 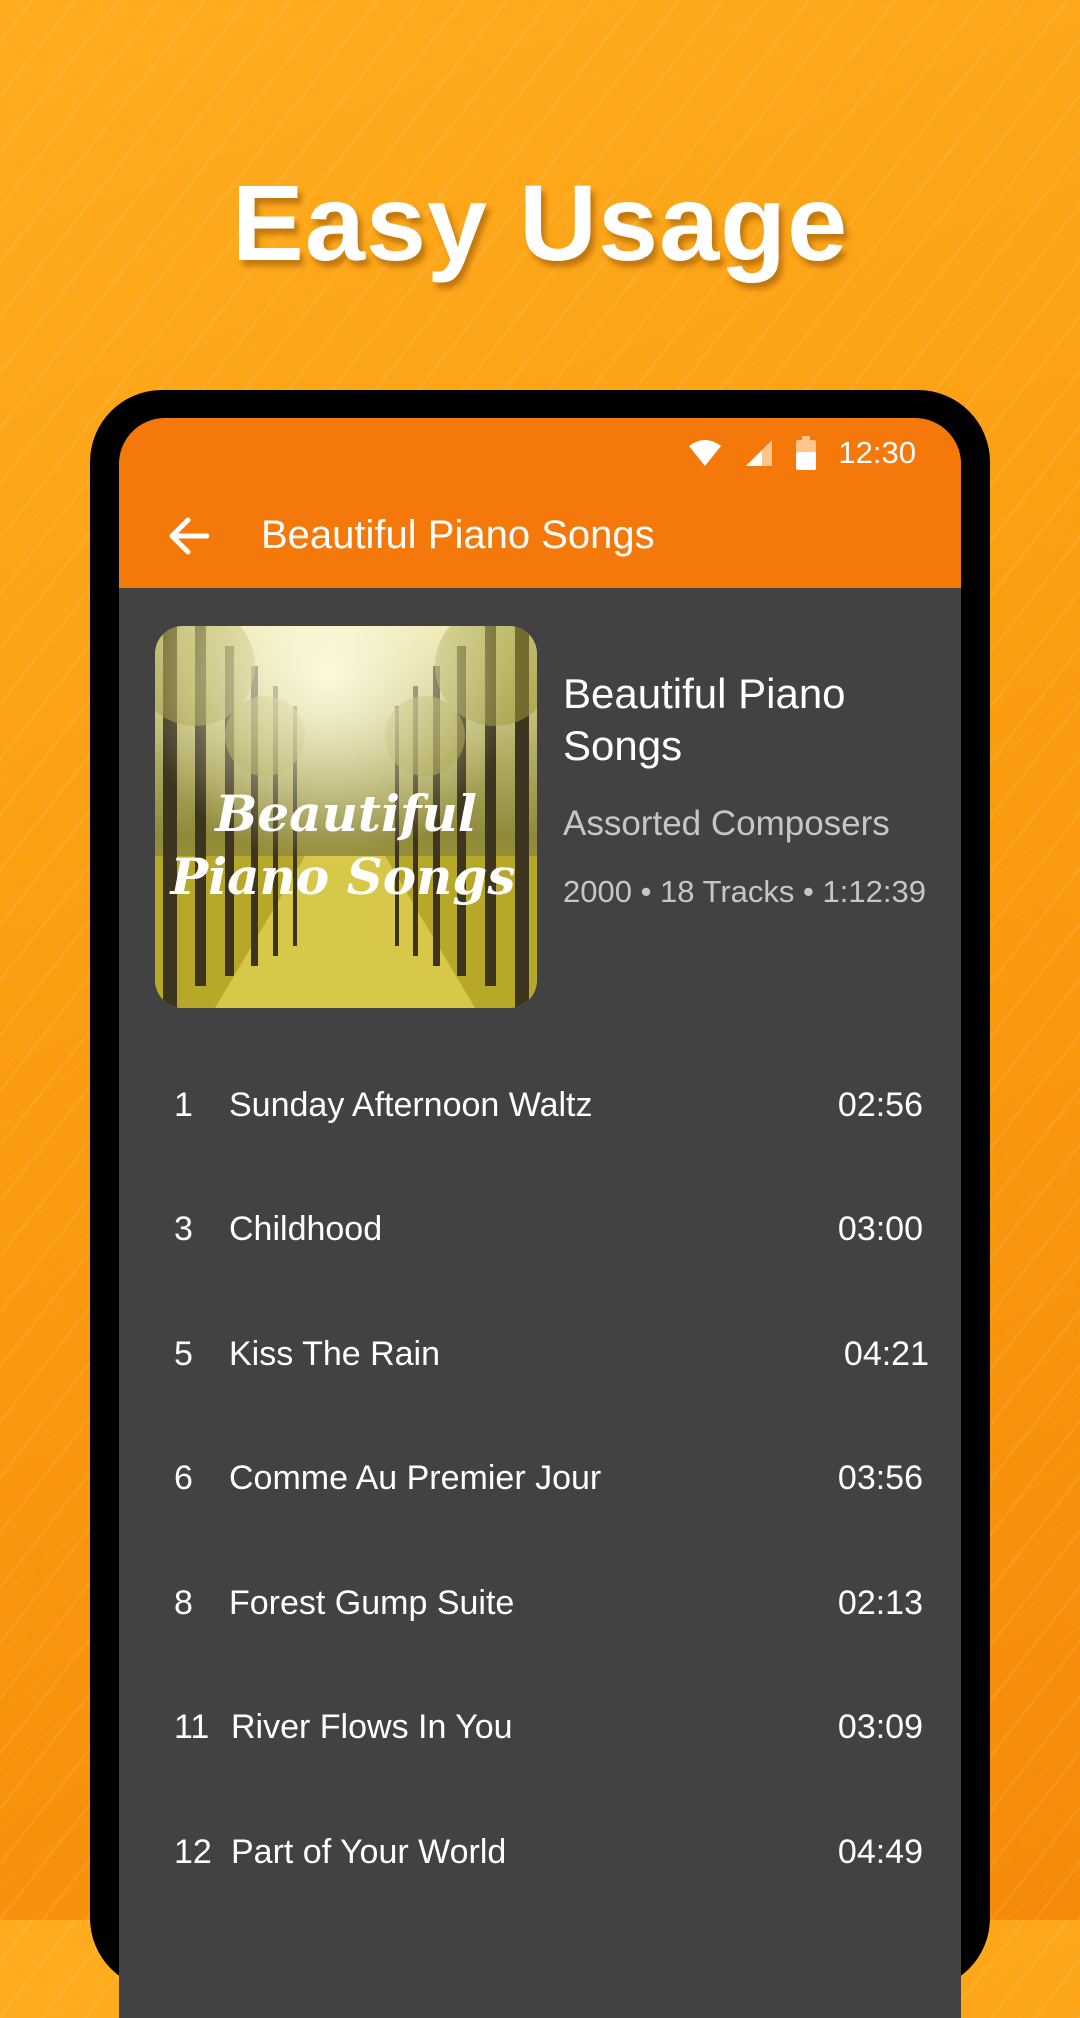 I want to click on track-title: Kiss The Rain, so click(x=335, y=1353).